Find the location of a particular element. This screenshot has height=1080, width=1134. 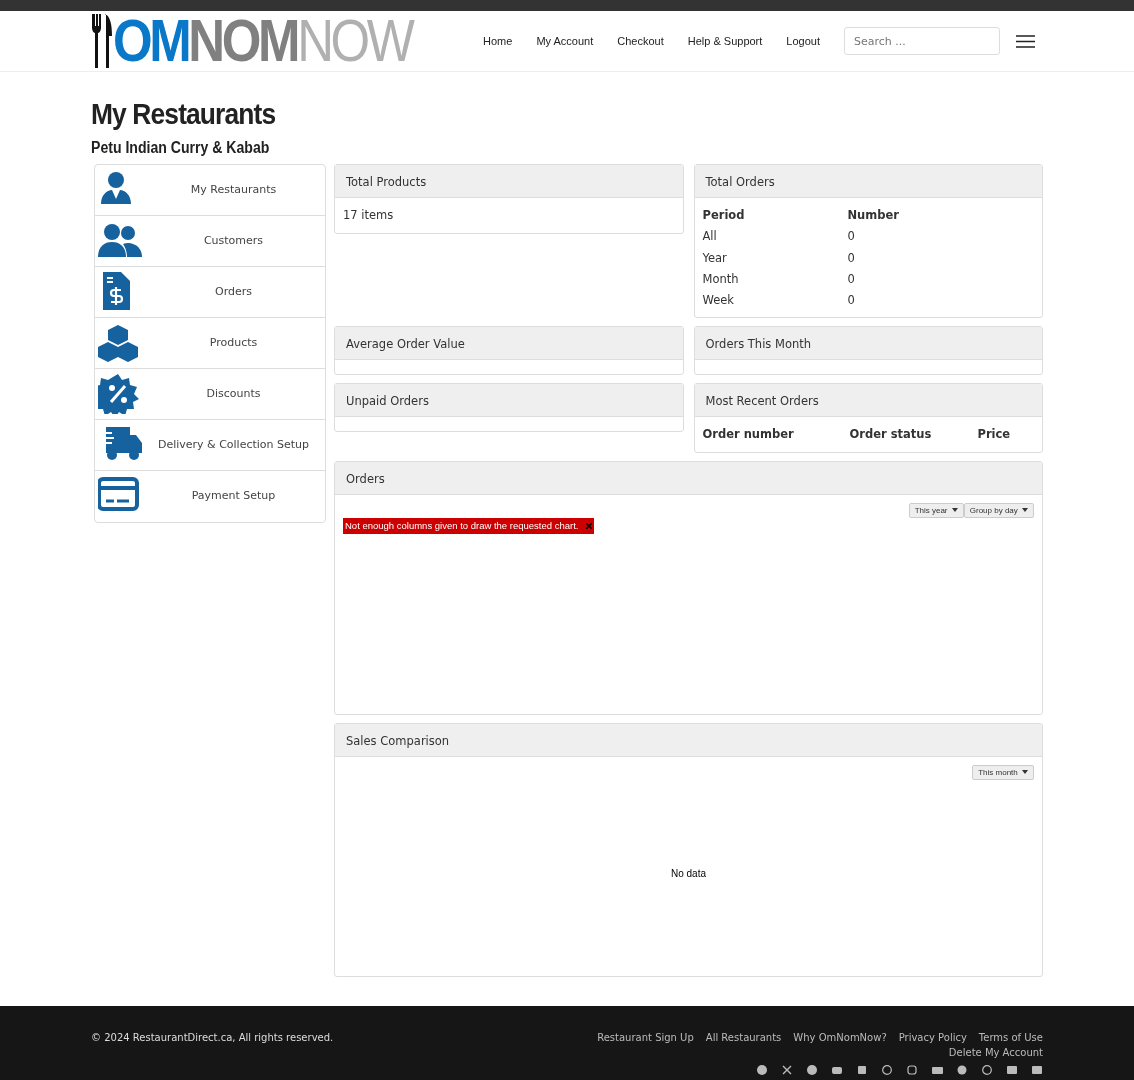

dropdown-button: This year is located at coordinates (936, 510).